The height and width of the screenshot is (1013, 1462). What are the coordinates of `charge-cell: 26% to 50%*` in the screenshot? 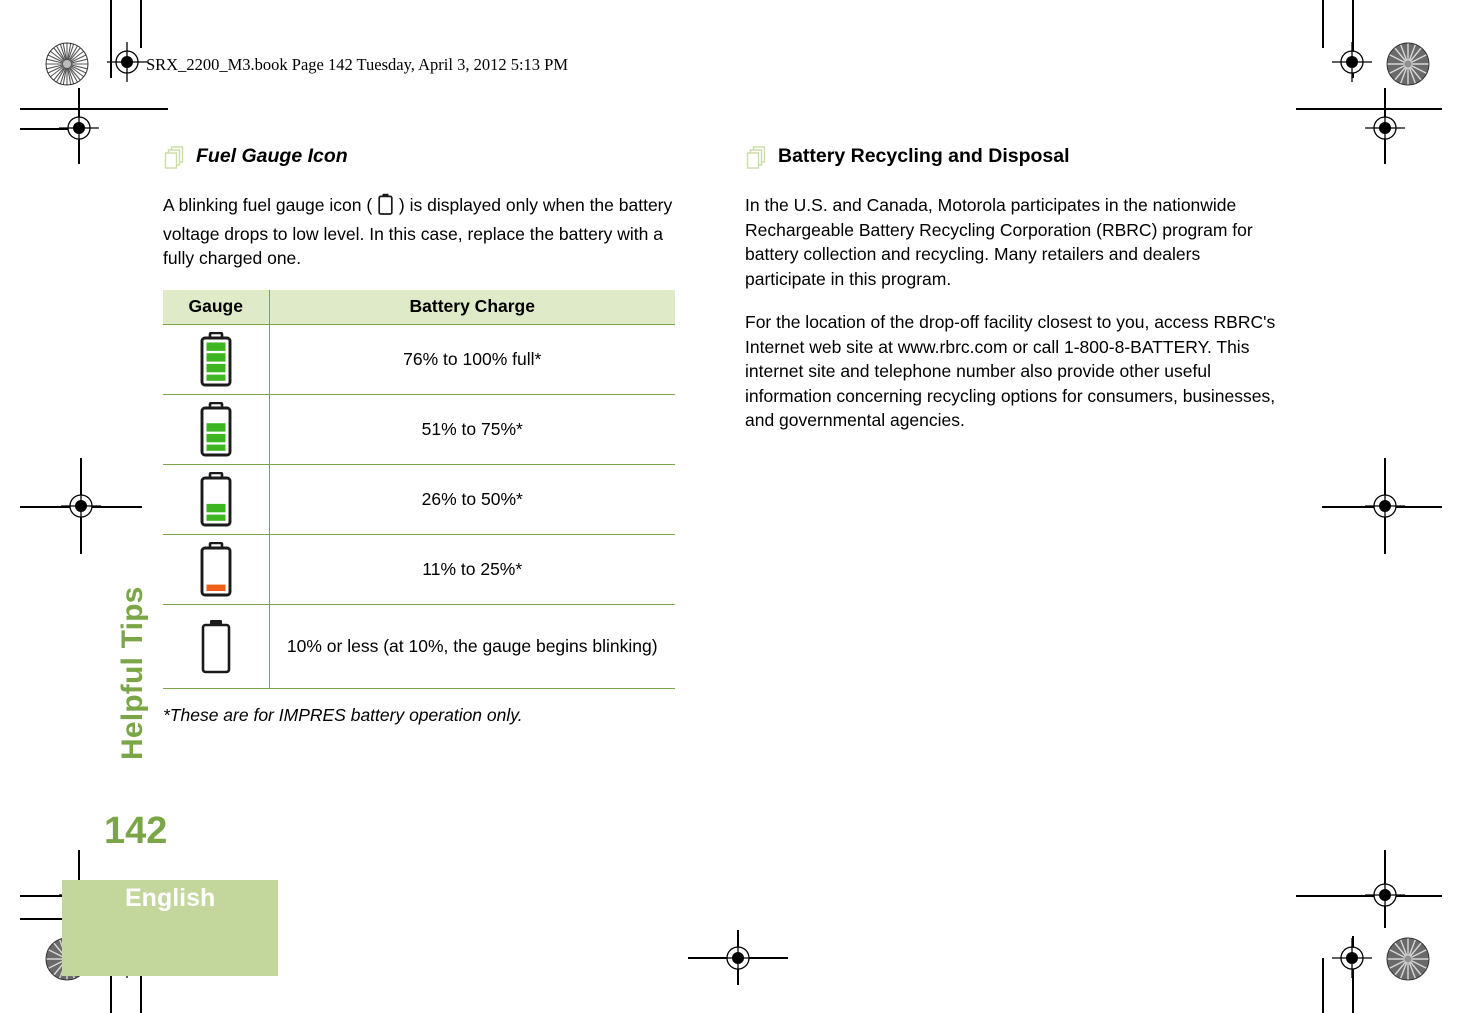 It's located at (472, 499).